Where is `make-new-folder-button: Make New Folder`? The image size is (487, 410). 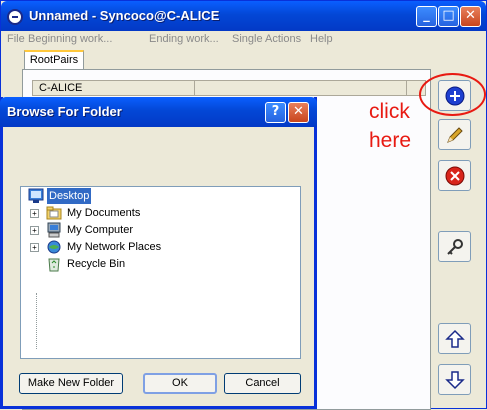 make-new-folder-button: Make New Folder is located at coordinates (71, 383).